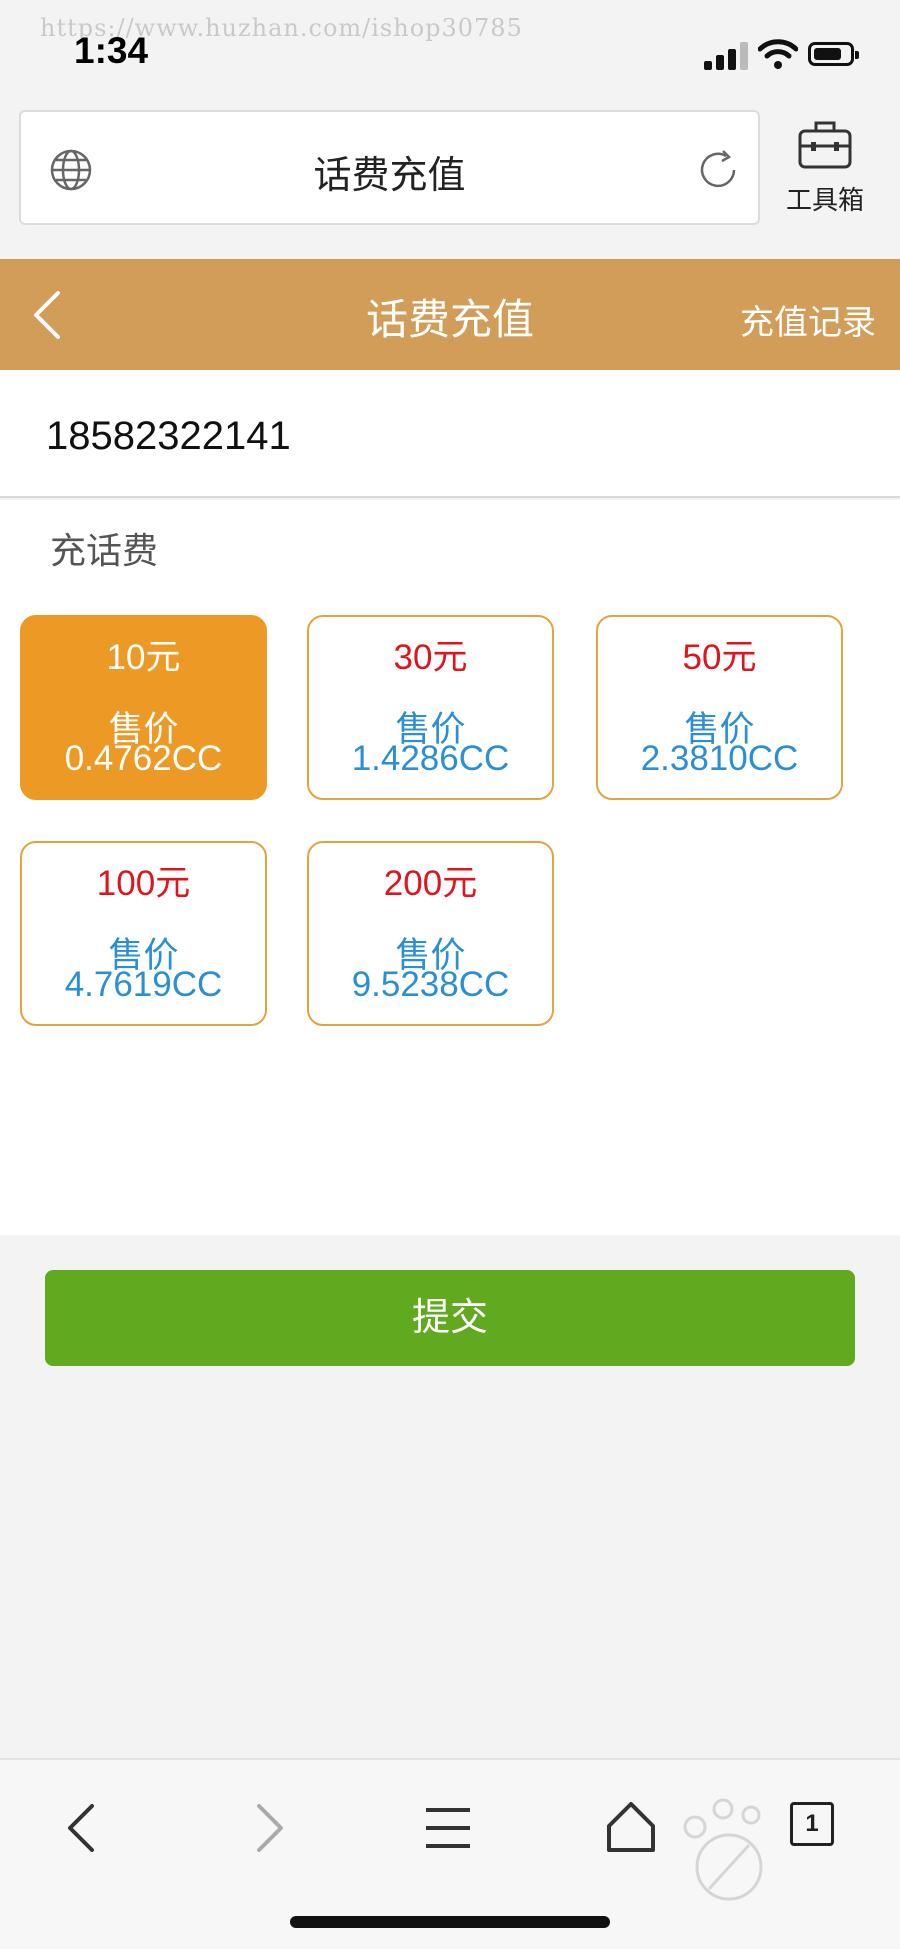 Image resolution: width=900 pixels, height=1949 pixels. What do you see at coordinates (723, 1849) in the screenshot?
I see `paw-watermark-icon` at bounding box center [723, 1849].